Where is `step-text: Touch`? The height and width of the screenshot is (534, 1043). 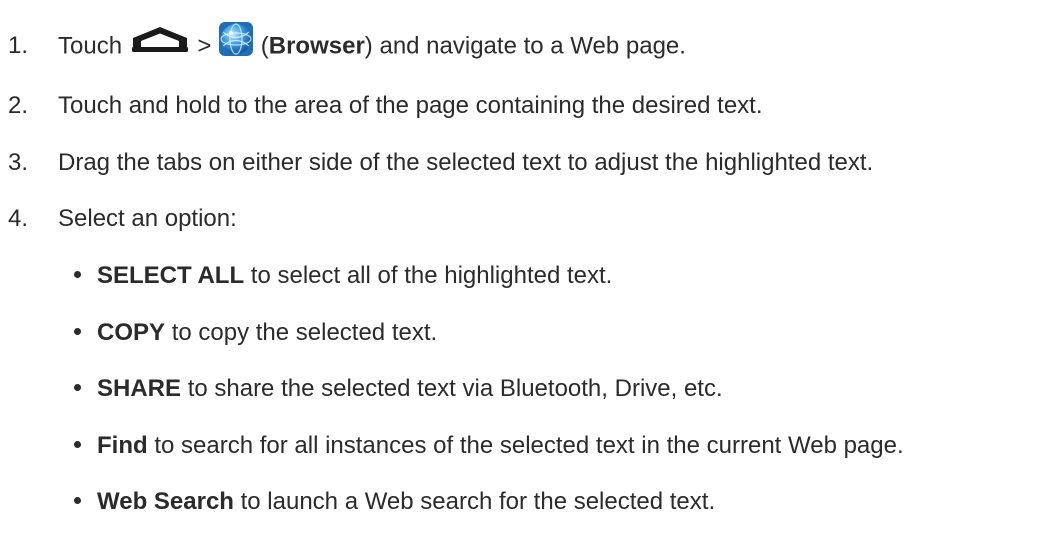 step-text: Touch is located at coordinates (90, 46).